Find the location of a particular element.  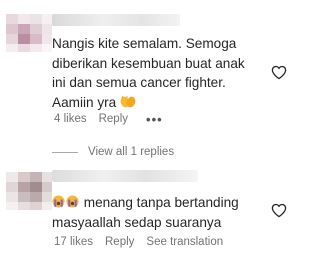

comment-meta: 4 likes Reply ••• is located at coordinates (114, 119).